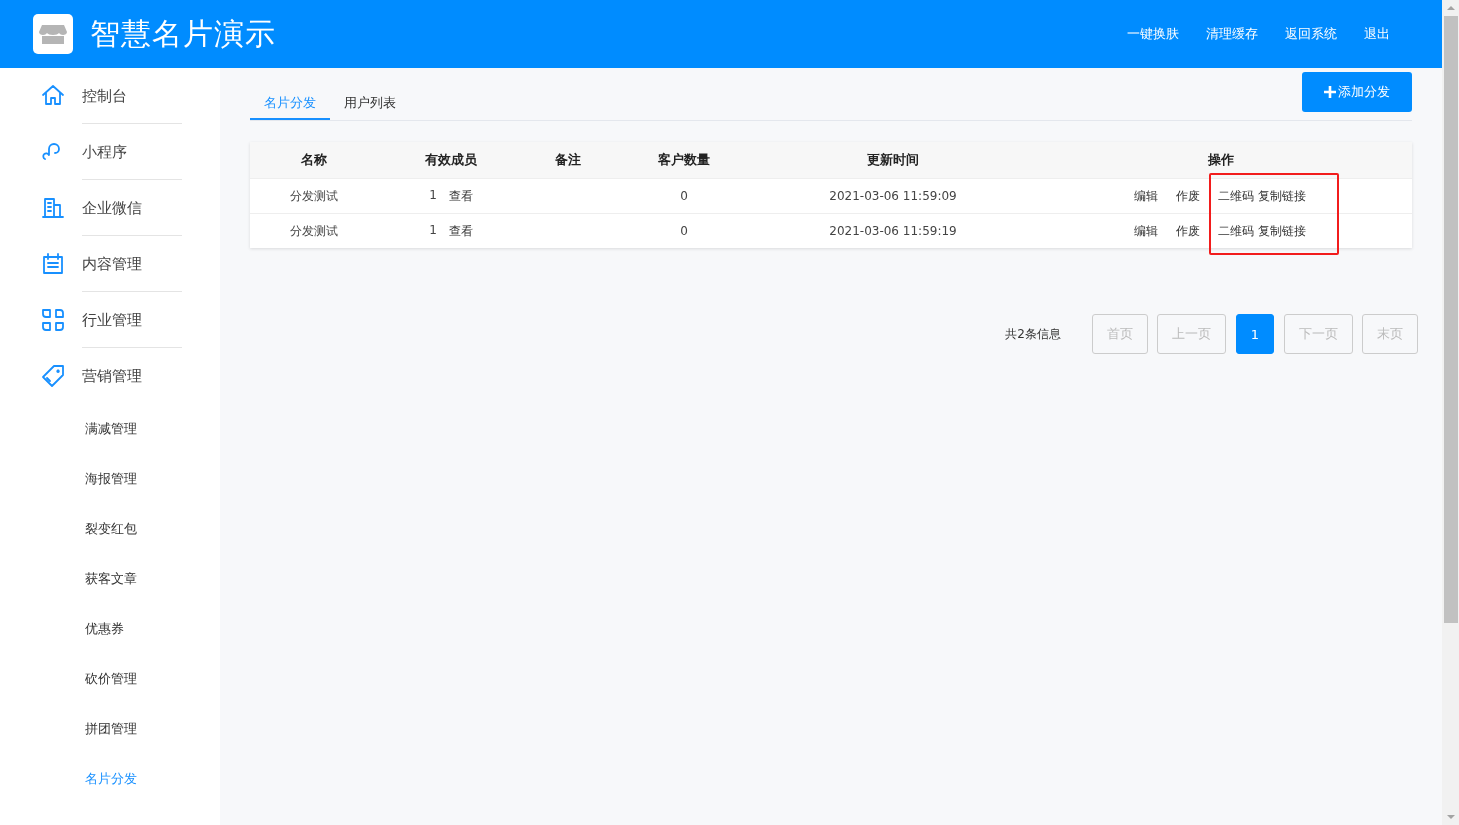 This screenshot has height=825, width=1459. I want to click on column-header: 客户数量, so click(684, 160).